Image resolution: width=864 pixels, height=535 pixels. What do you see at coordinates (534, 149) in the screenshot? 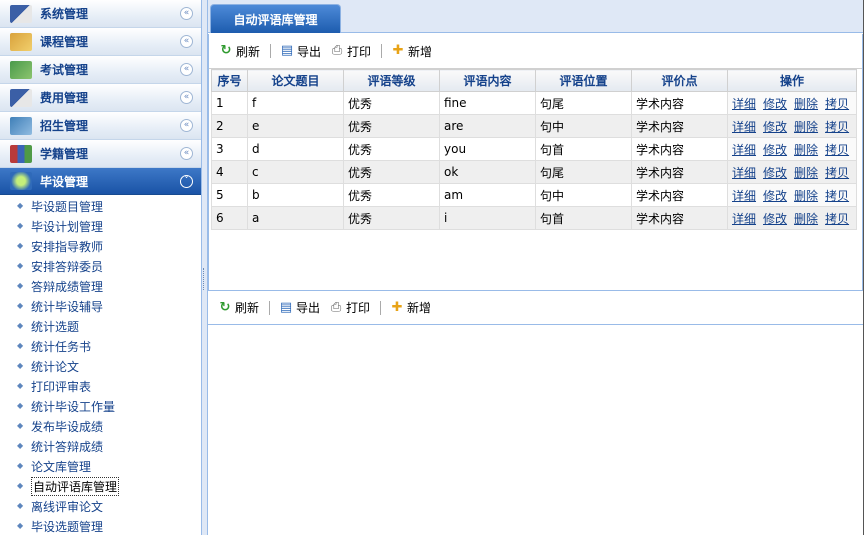
I see `table-row: 3 d 优秀 you 句首 学术内容 详细 修改 删除 拷贝` at bounding box center [534, 149].